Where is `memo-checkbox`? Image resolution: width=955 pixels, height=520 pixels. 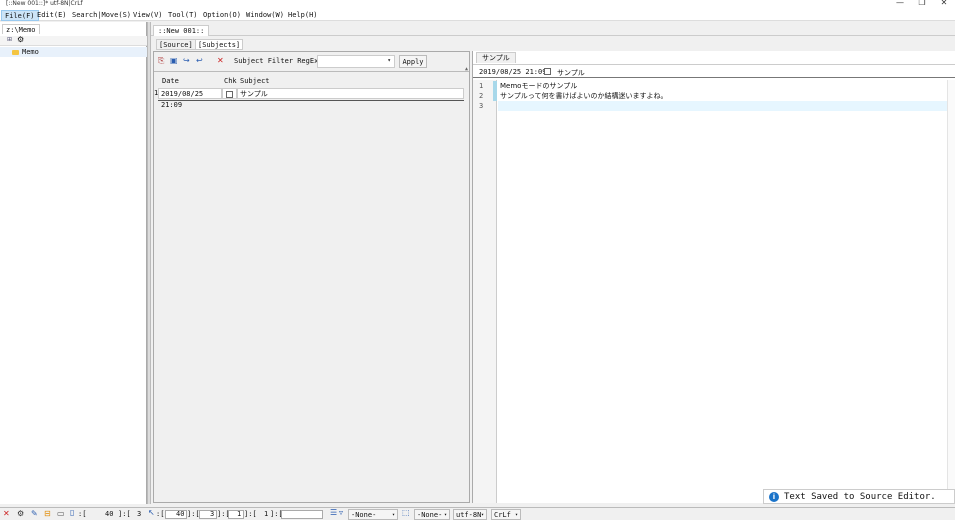 memo-checkbox is located at coordinates (547, 71).